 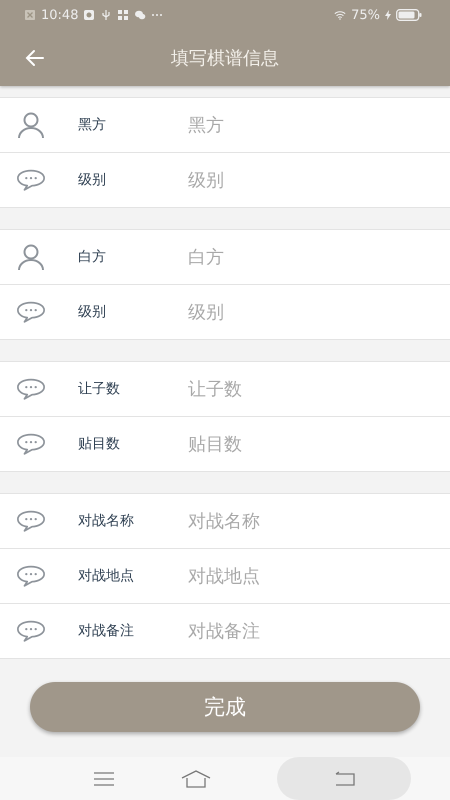 What do you see at coordinates (59, 15) in the screenshot?
I see `clock: 10:48` at bounding box center [59, 15].